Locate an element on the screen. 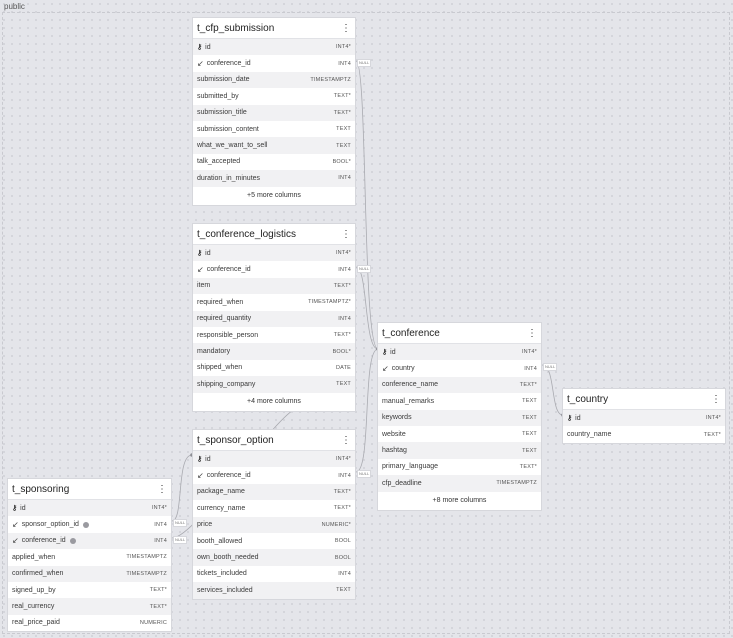  column-row: submitted_by TEXT* is located at coordinates (274, 96).